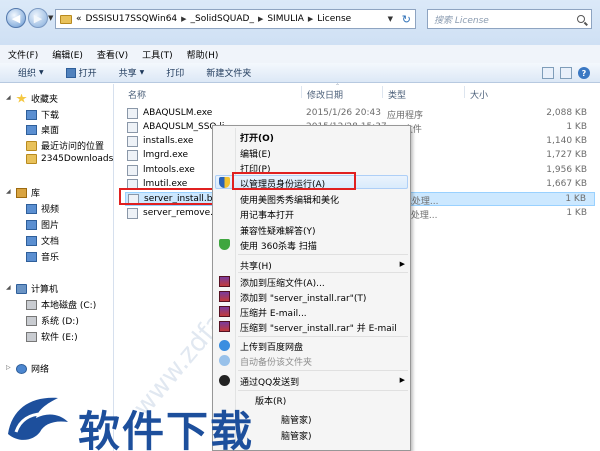 Image resolution: width=600 pixels, height=451 pixels. What do you see at coordinates (73, 147) in the screenshot?
I see `nav-label: 最近访问的位置` at bounding box center [73, 147].